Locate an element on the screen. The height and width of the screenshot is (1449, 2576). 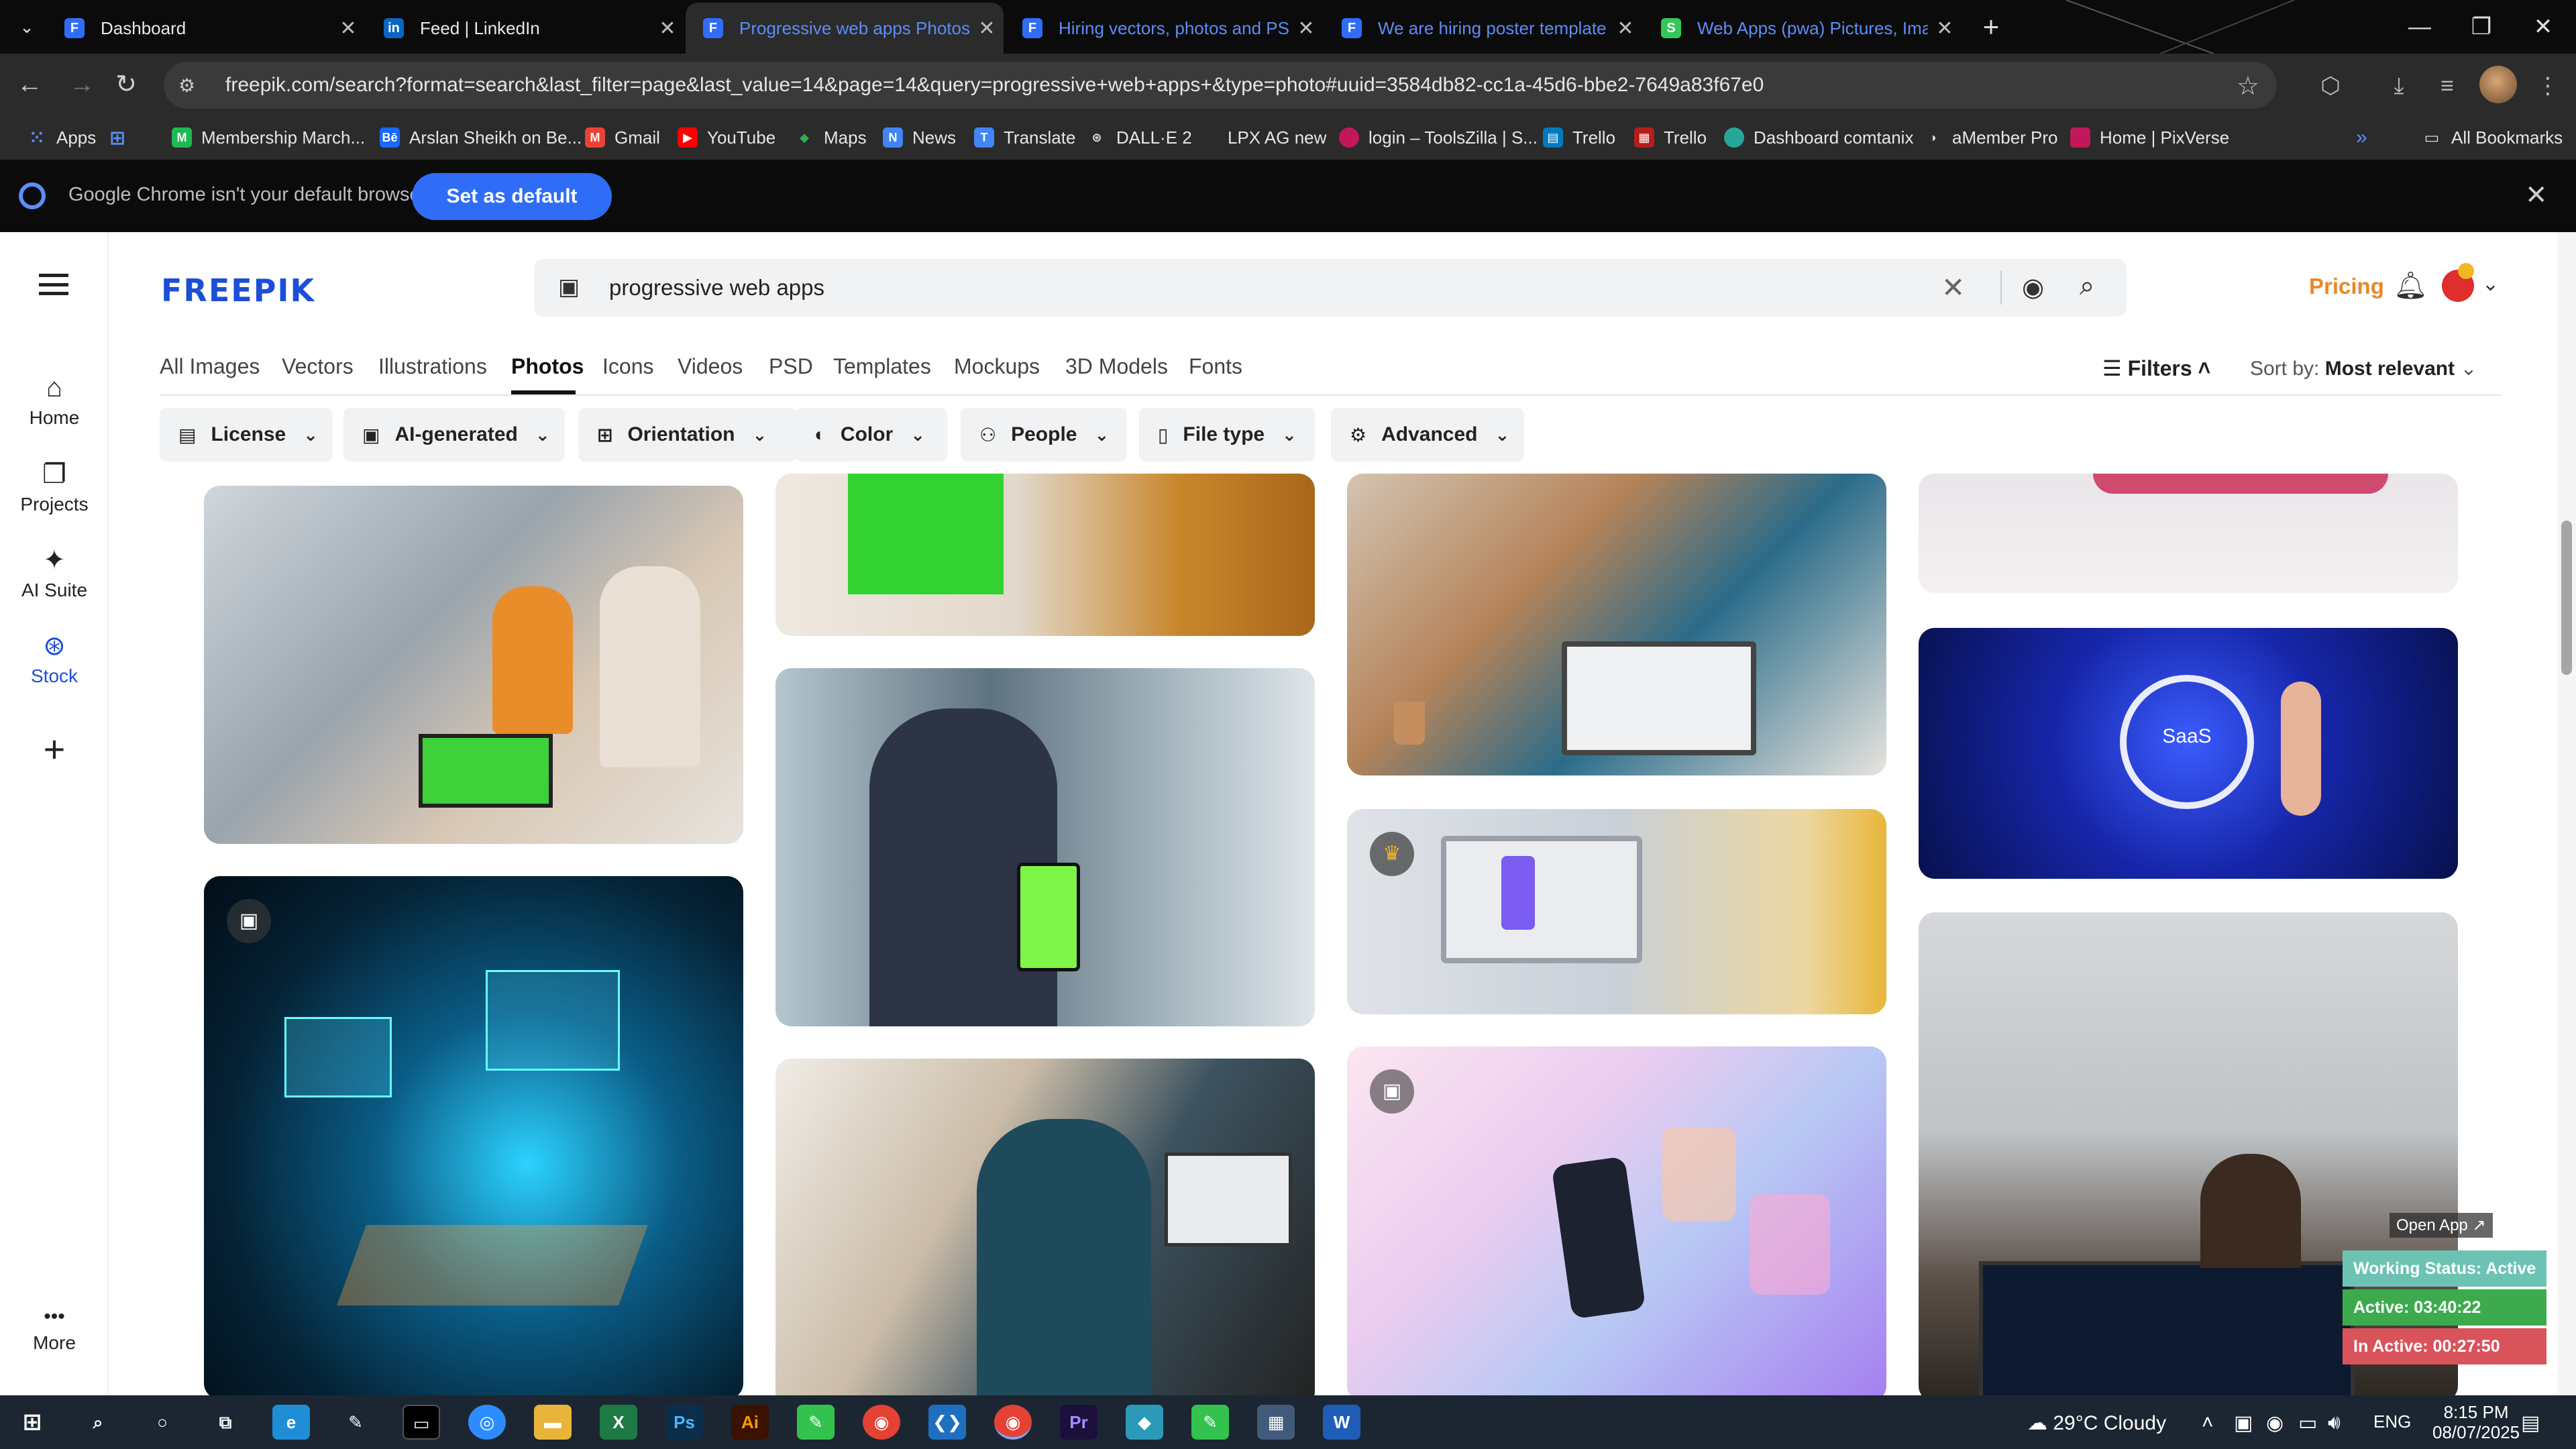
chrome-menu-icon: ⋮ is located at coordinates (2548, 86).